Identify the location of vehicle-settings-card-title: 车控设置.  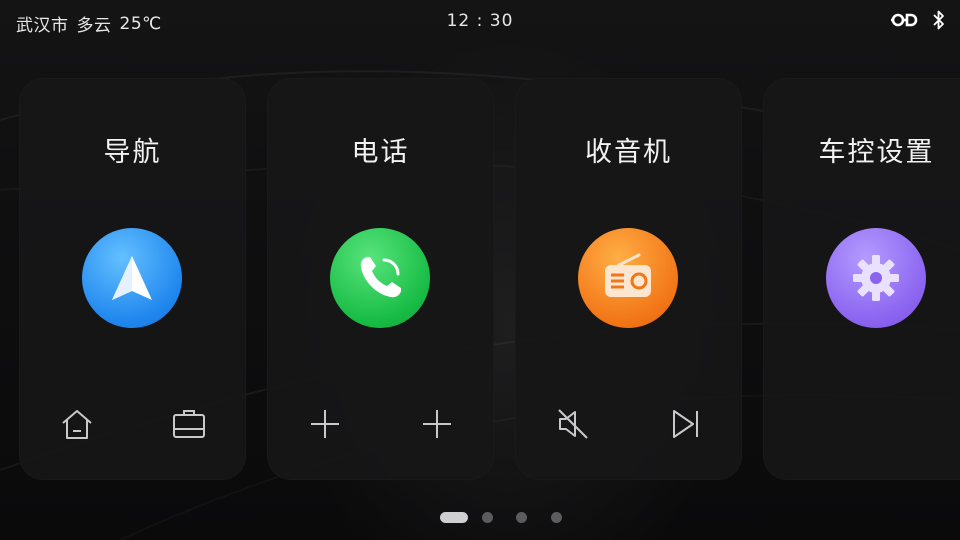
(876, 152).